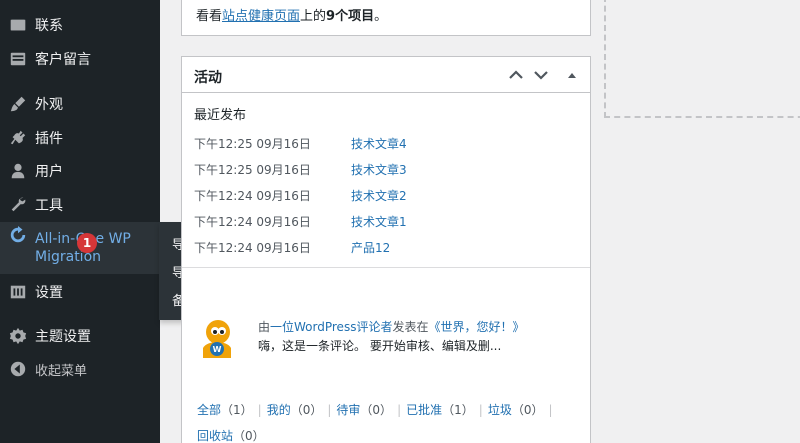  Describe the element at coordinates (702, 59) in the screenshot. I see `empty-widget-dropzone` at that location.